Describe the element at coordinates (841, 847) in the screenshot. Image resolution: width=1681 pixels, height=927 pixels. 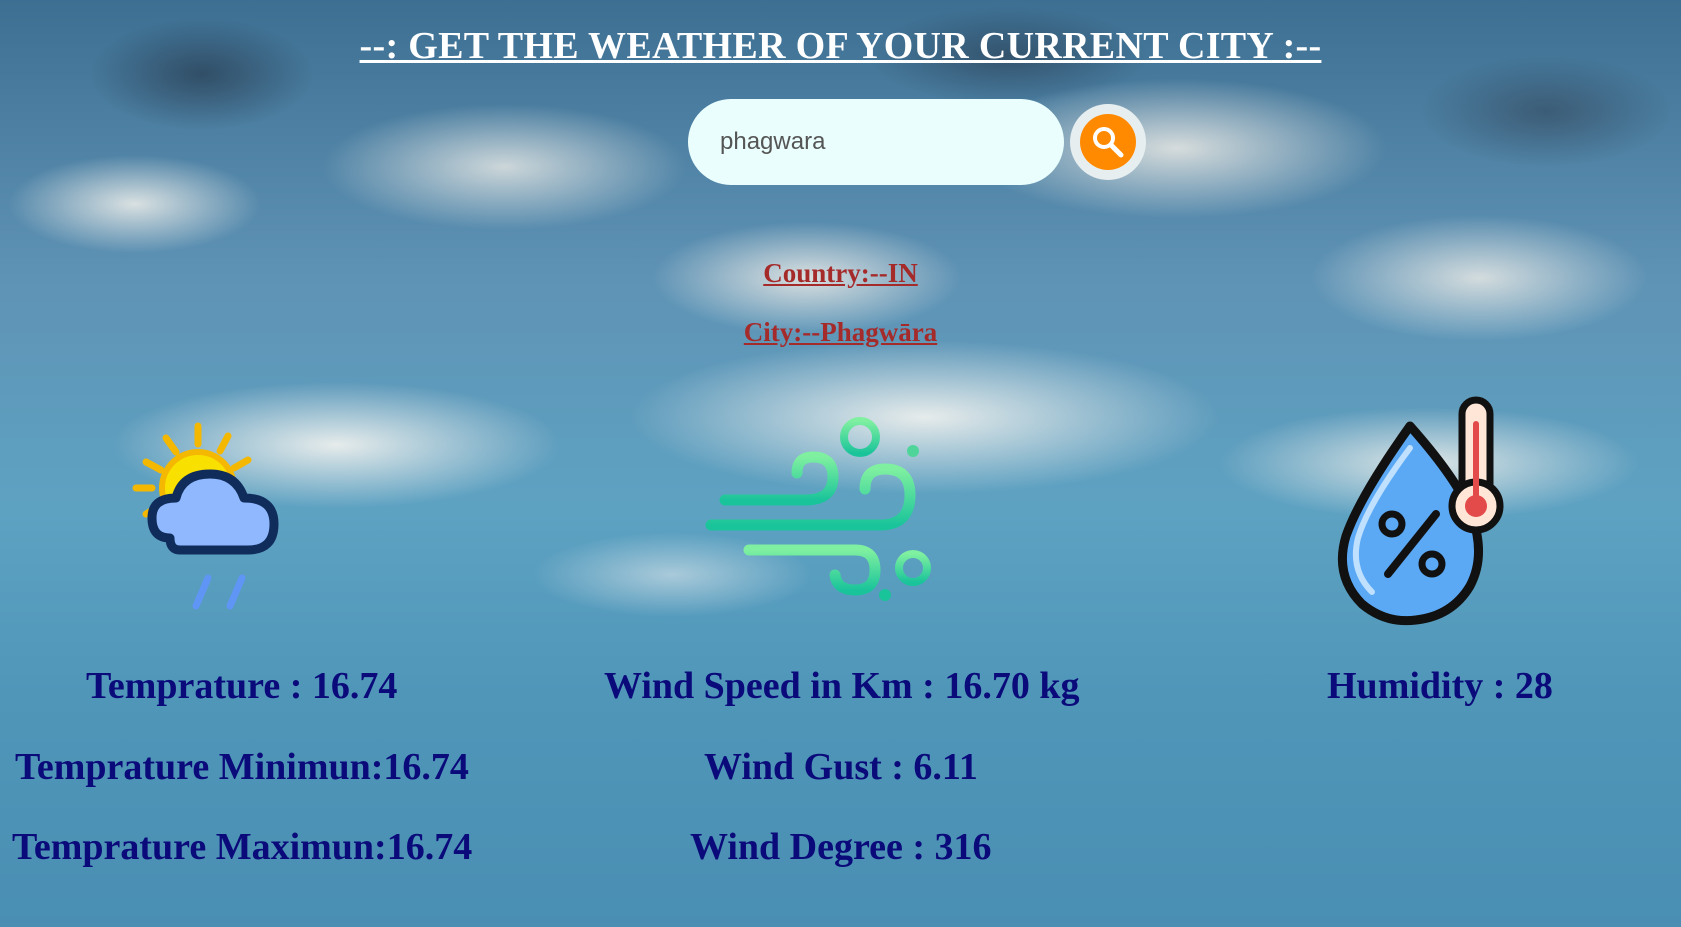
I see `wind-degree-value: Wind Degree : 316` at that location.